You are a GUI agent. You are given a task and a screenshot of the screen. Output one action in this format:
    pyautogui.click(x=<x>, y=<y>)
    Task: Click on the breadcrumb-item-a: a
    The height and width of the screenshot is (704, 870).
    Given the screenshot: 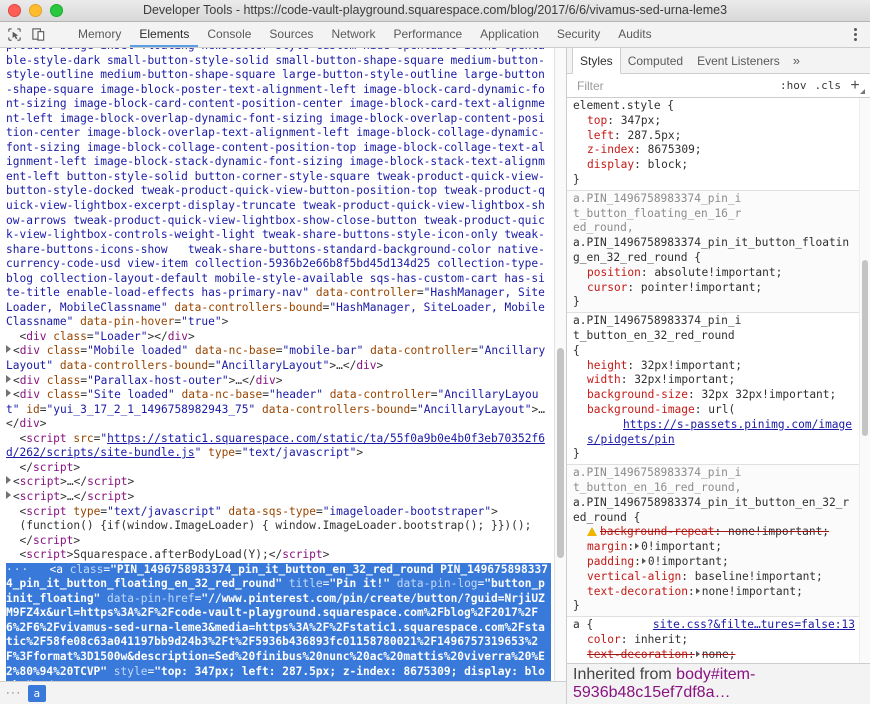 What is the action you would take?
    pyautogui.click(x=37, y=693)
    